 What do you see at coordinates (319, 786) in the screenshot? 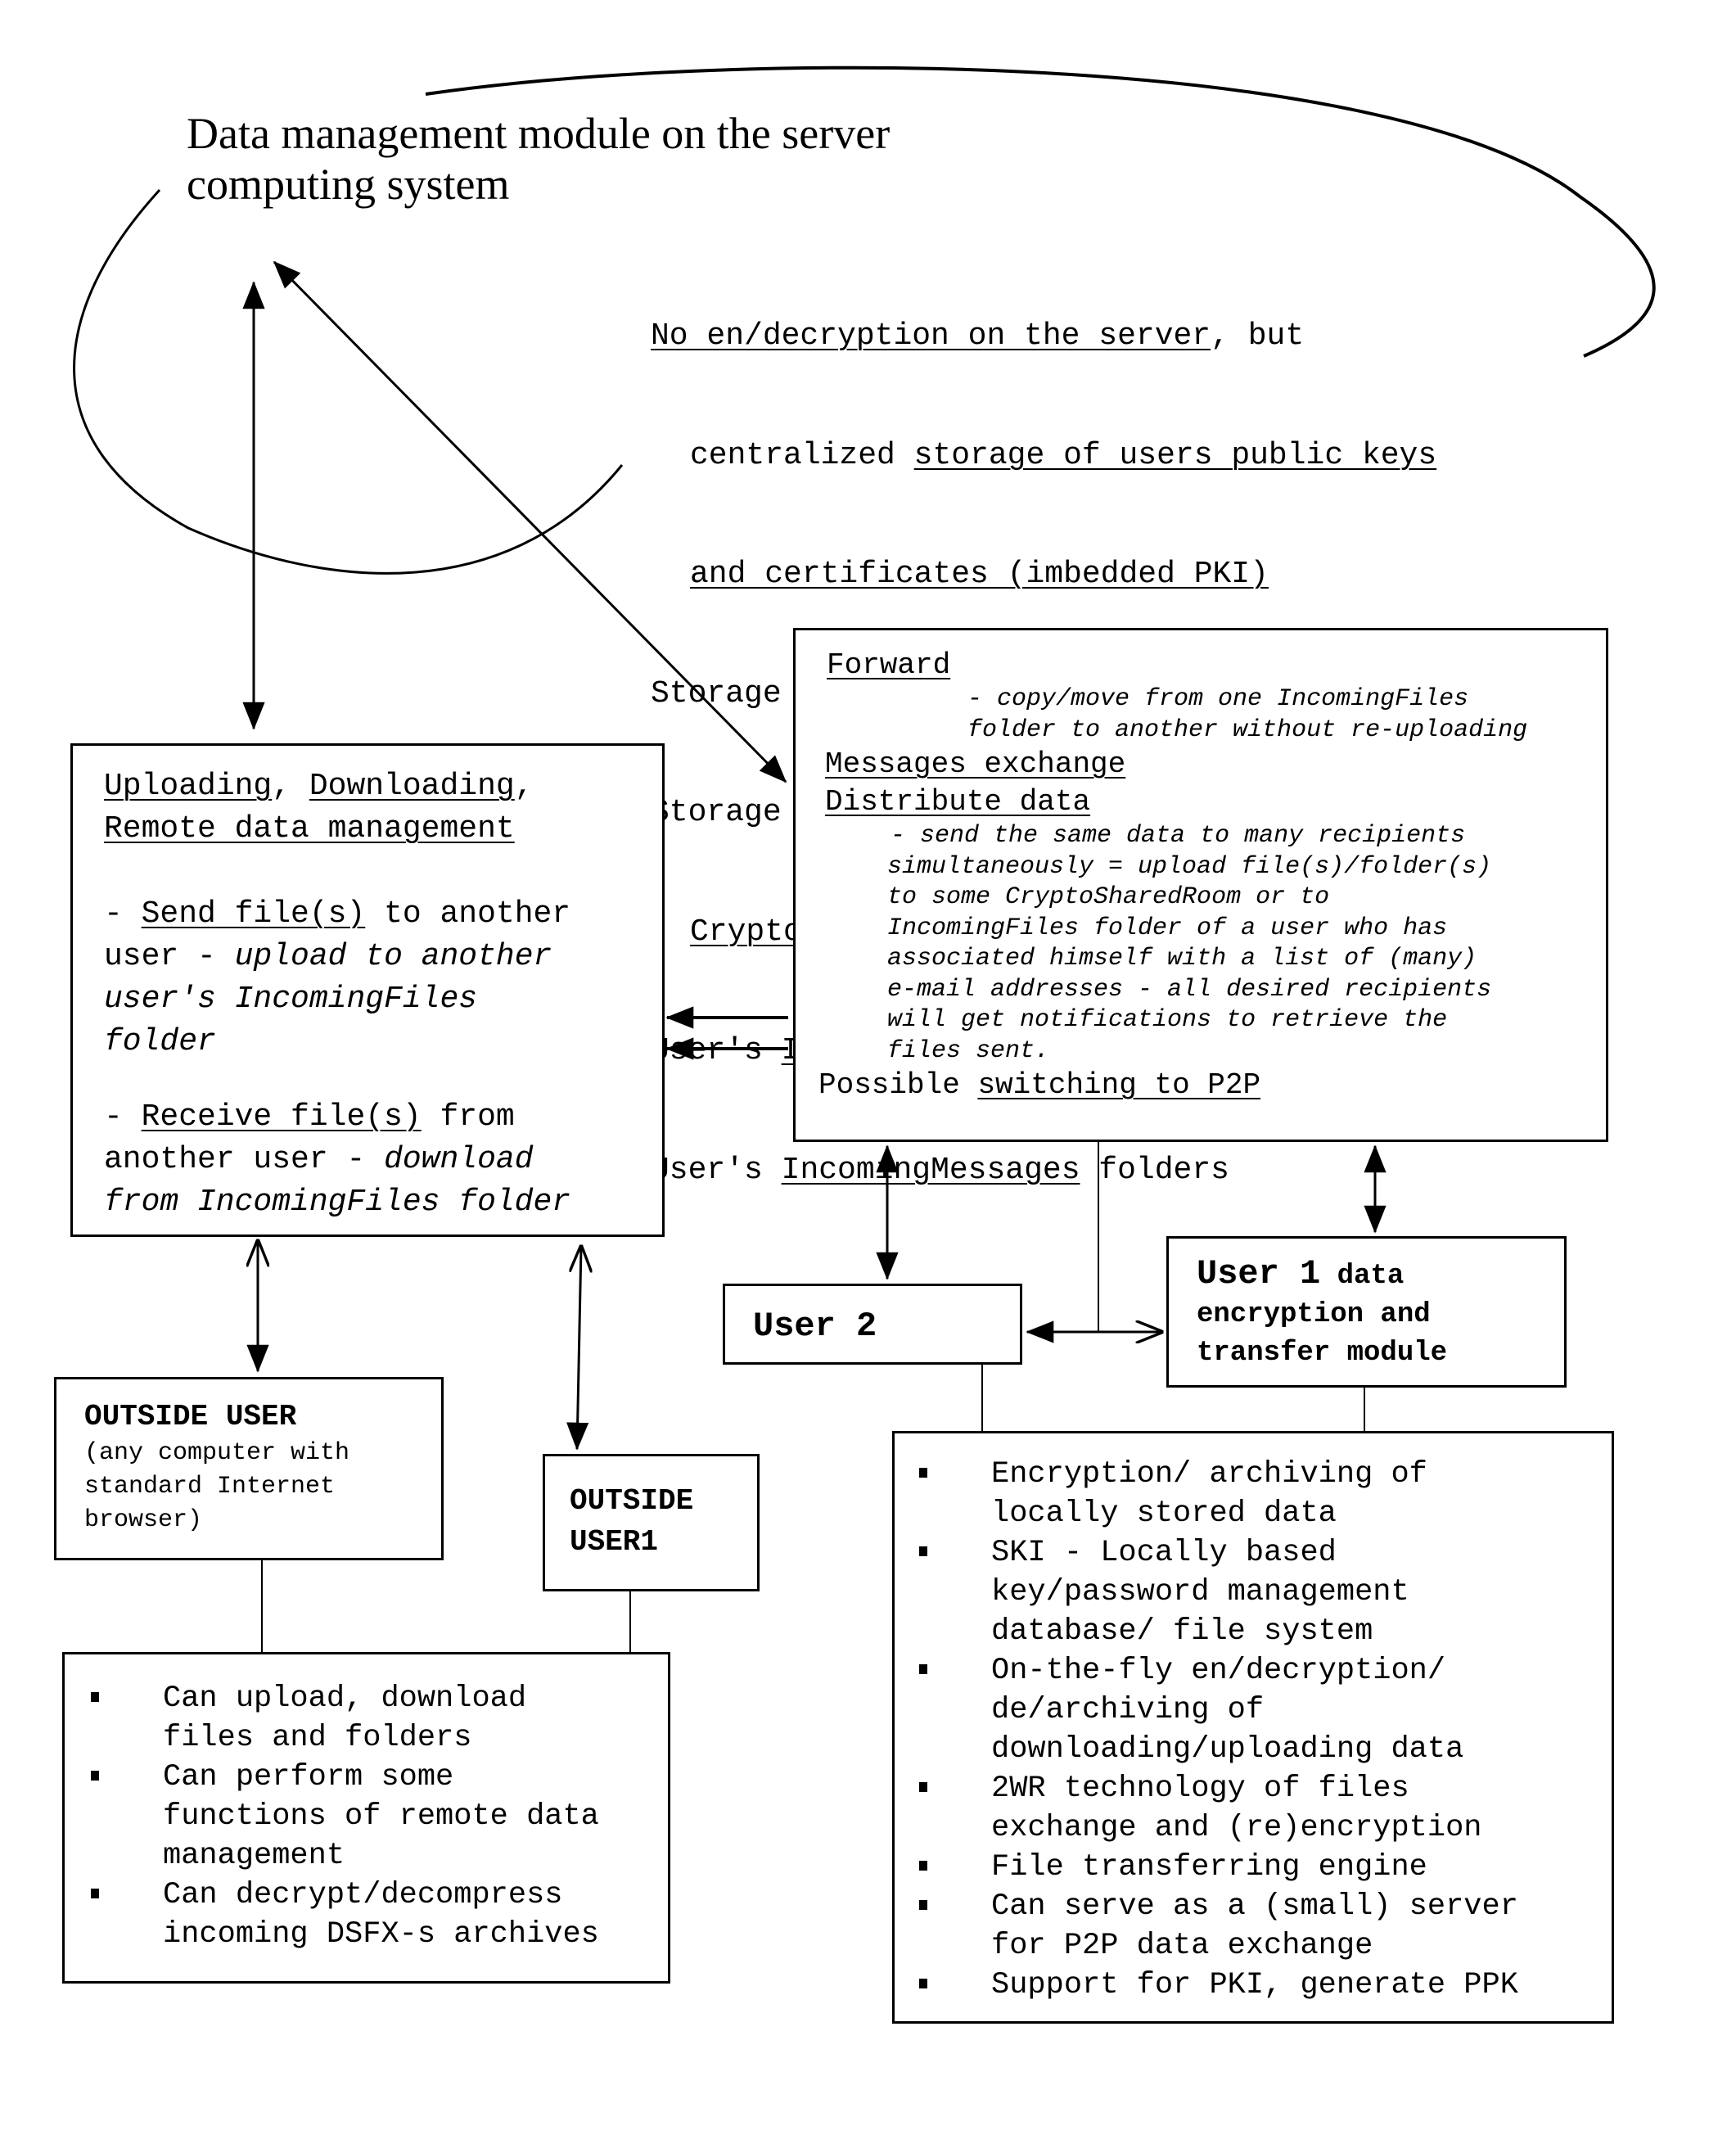
I see `upload-heading-line1: Uploading, Downloading,` at bounding box center [319, 786].